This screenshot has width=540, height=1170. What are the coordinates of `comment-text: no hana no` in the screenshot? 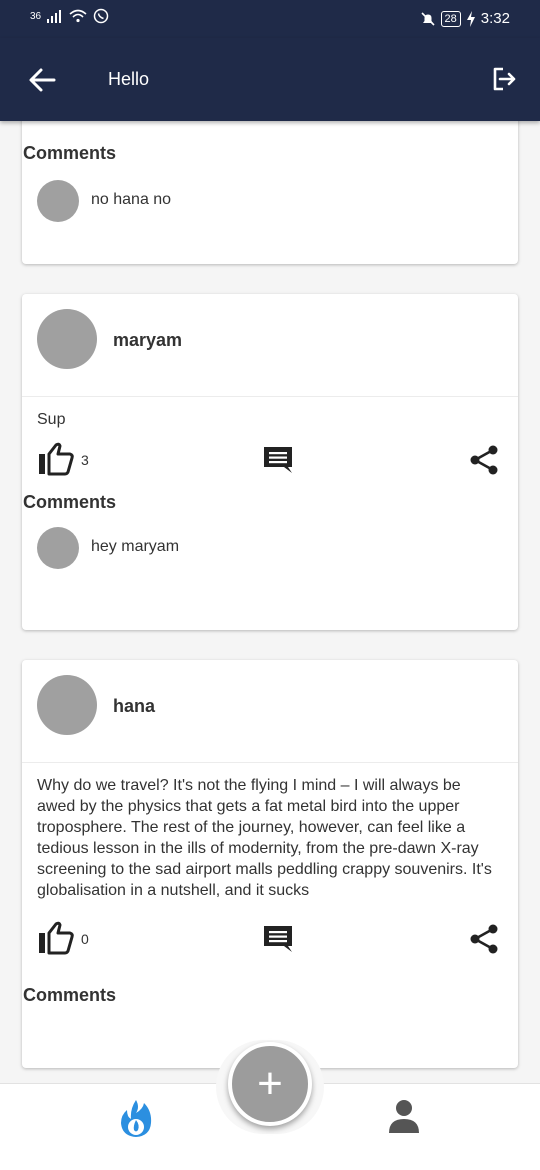 It's located at (131, 199).